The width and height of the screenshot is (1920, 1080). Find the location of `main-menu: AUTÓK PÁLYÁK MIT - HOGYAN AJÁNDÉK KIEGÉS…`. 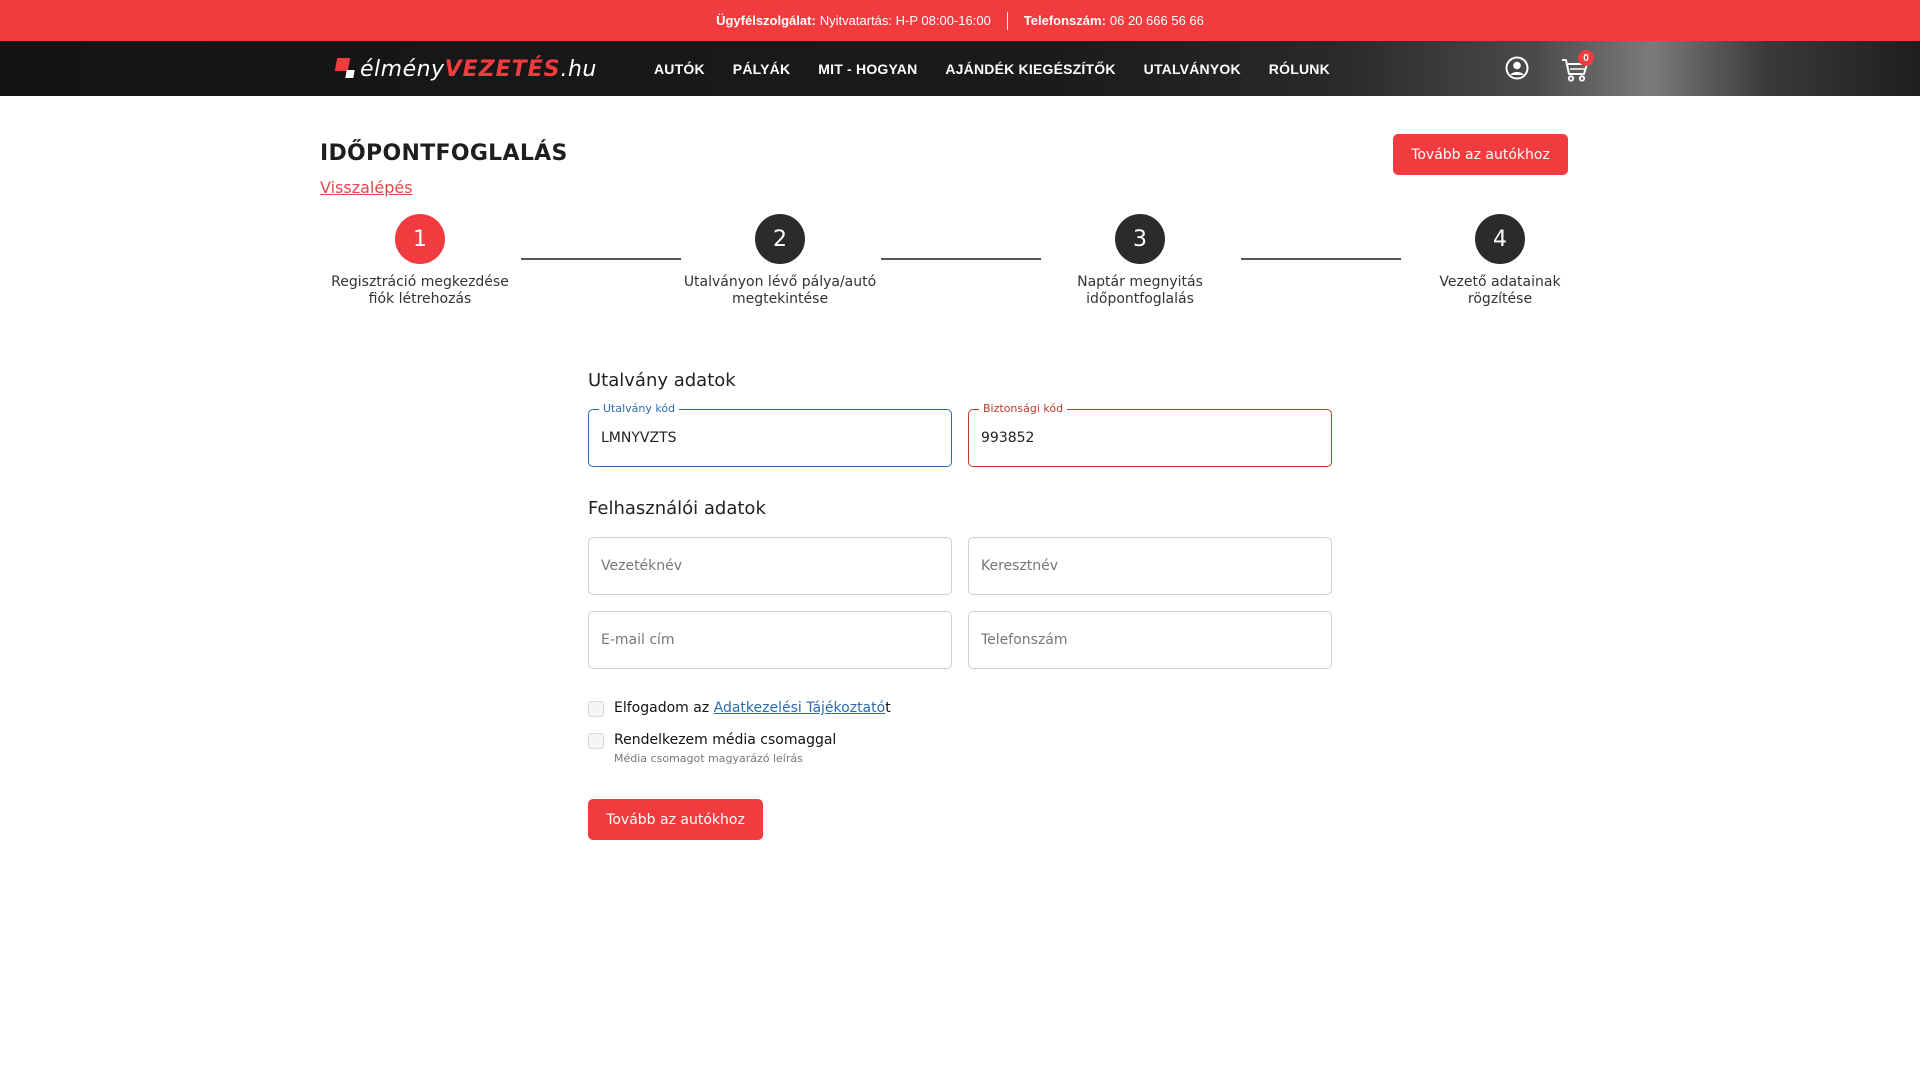

main-menu: AUTÓK PÁLYÁK MIT - HOGYAN AJÁNDÉK KIEGÉS… is located at coordinates (992, 68).